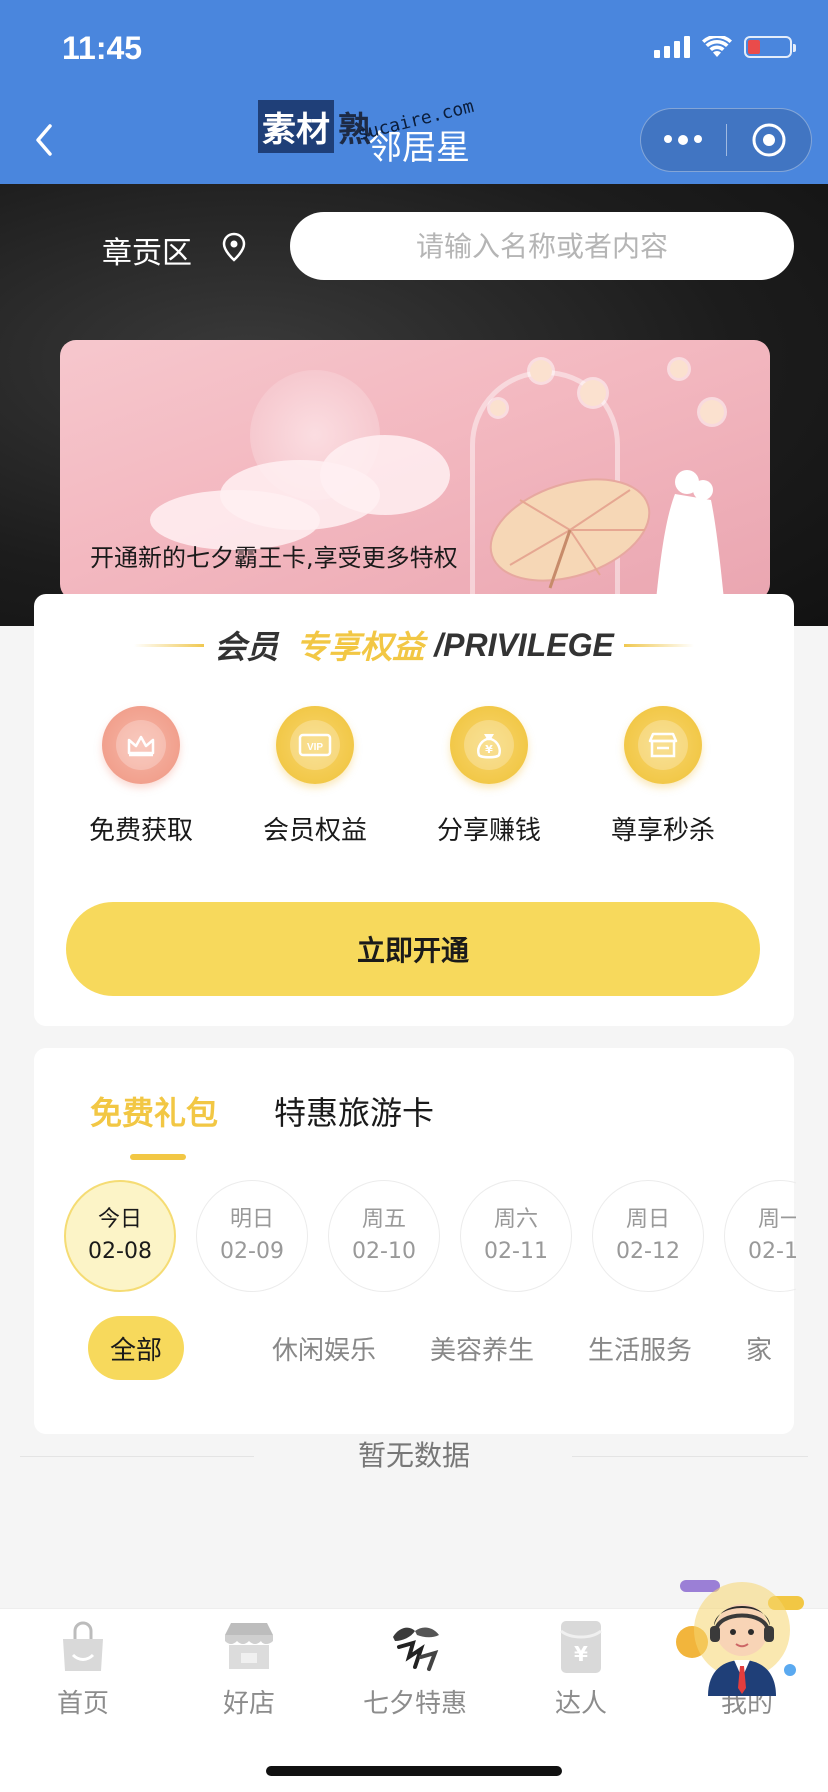  What do you see at coordinates (717, 46) in the screenshot?
I see `wifi-icon` at bounding box center [717, 46].